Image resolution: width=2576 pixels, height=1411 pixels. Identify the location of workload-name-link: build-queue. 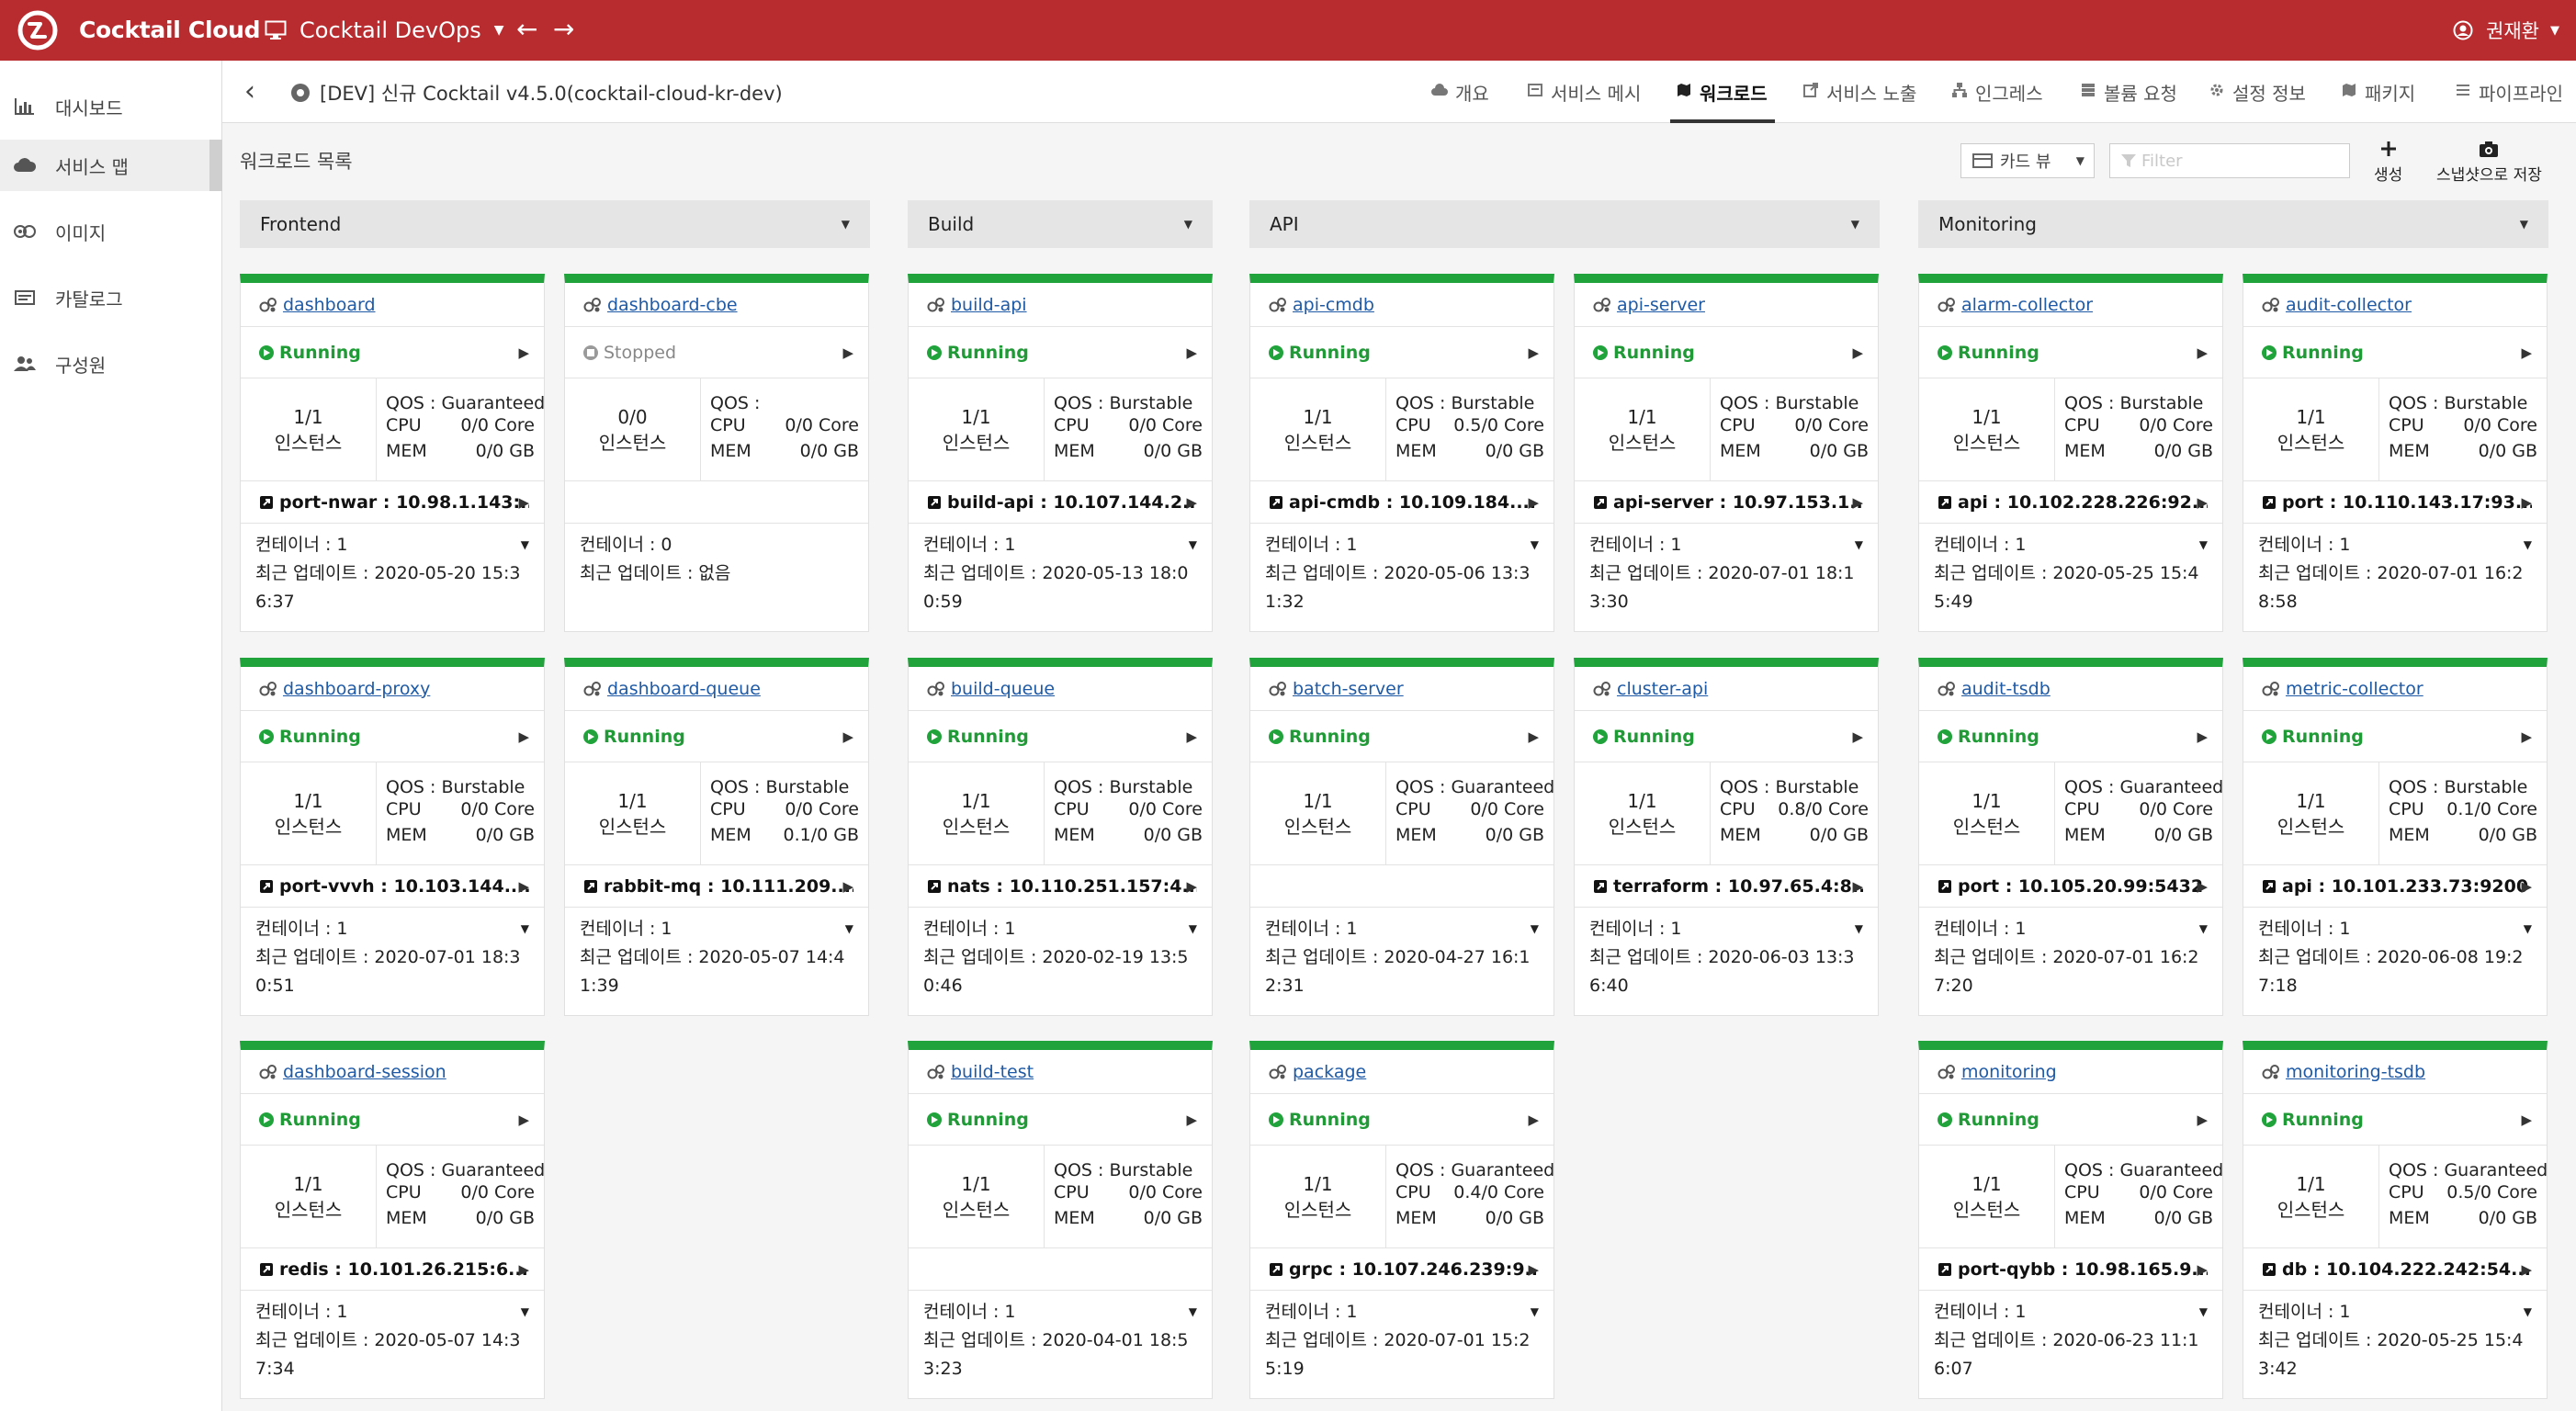
(1003, 689).